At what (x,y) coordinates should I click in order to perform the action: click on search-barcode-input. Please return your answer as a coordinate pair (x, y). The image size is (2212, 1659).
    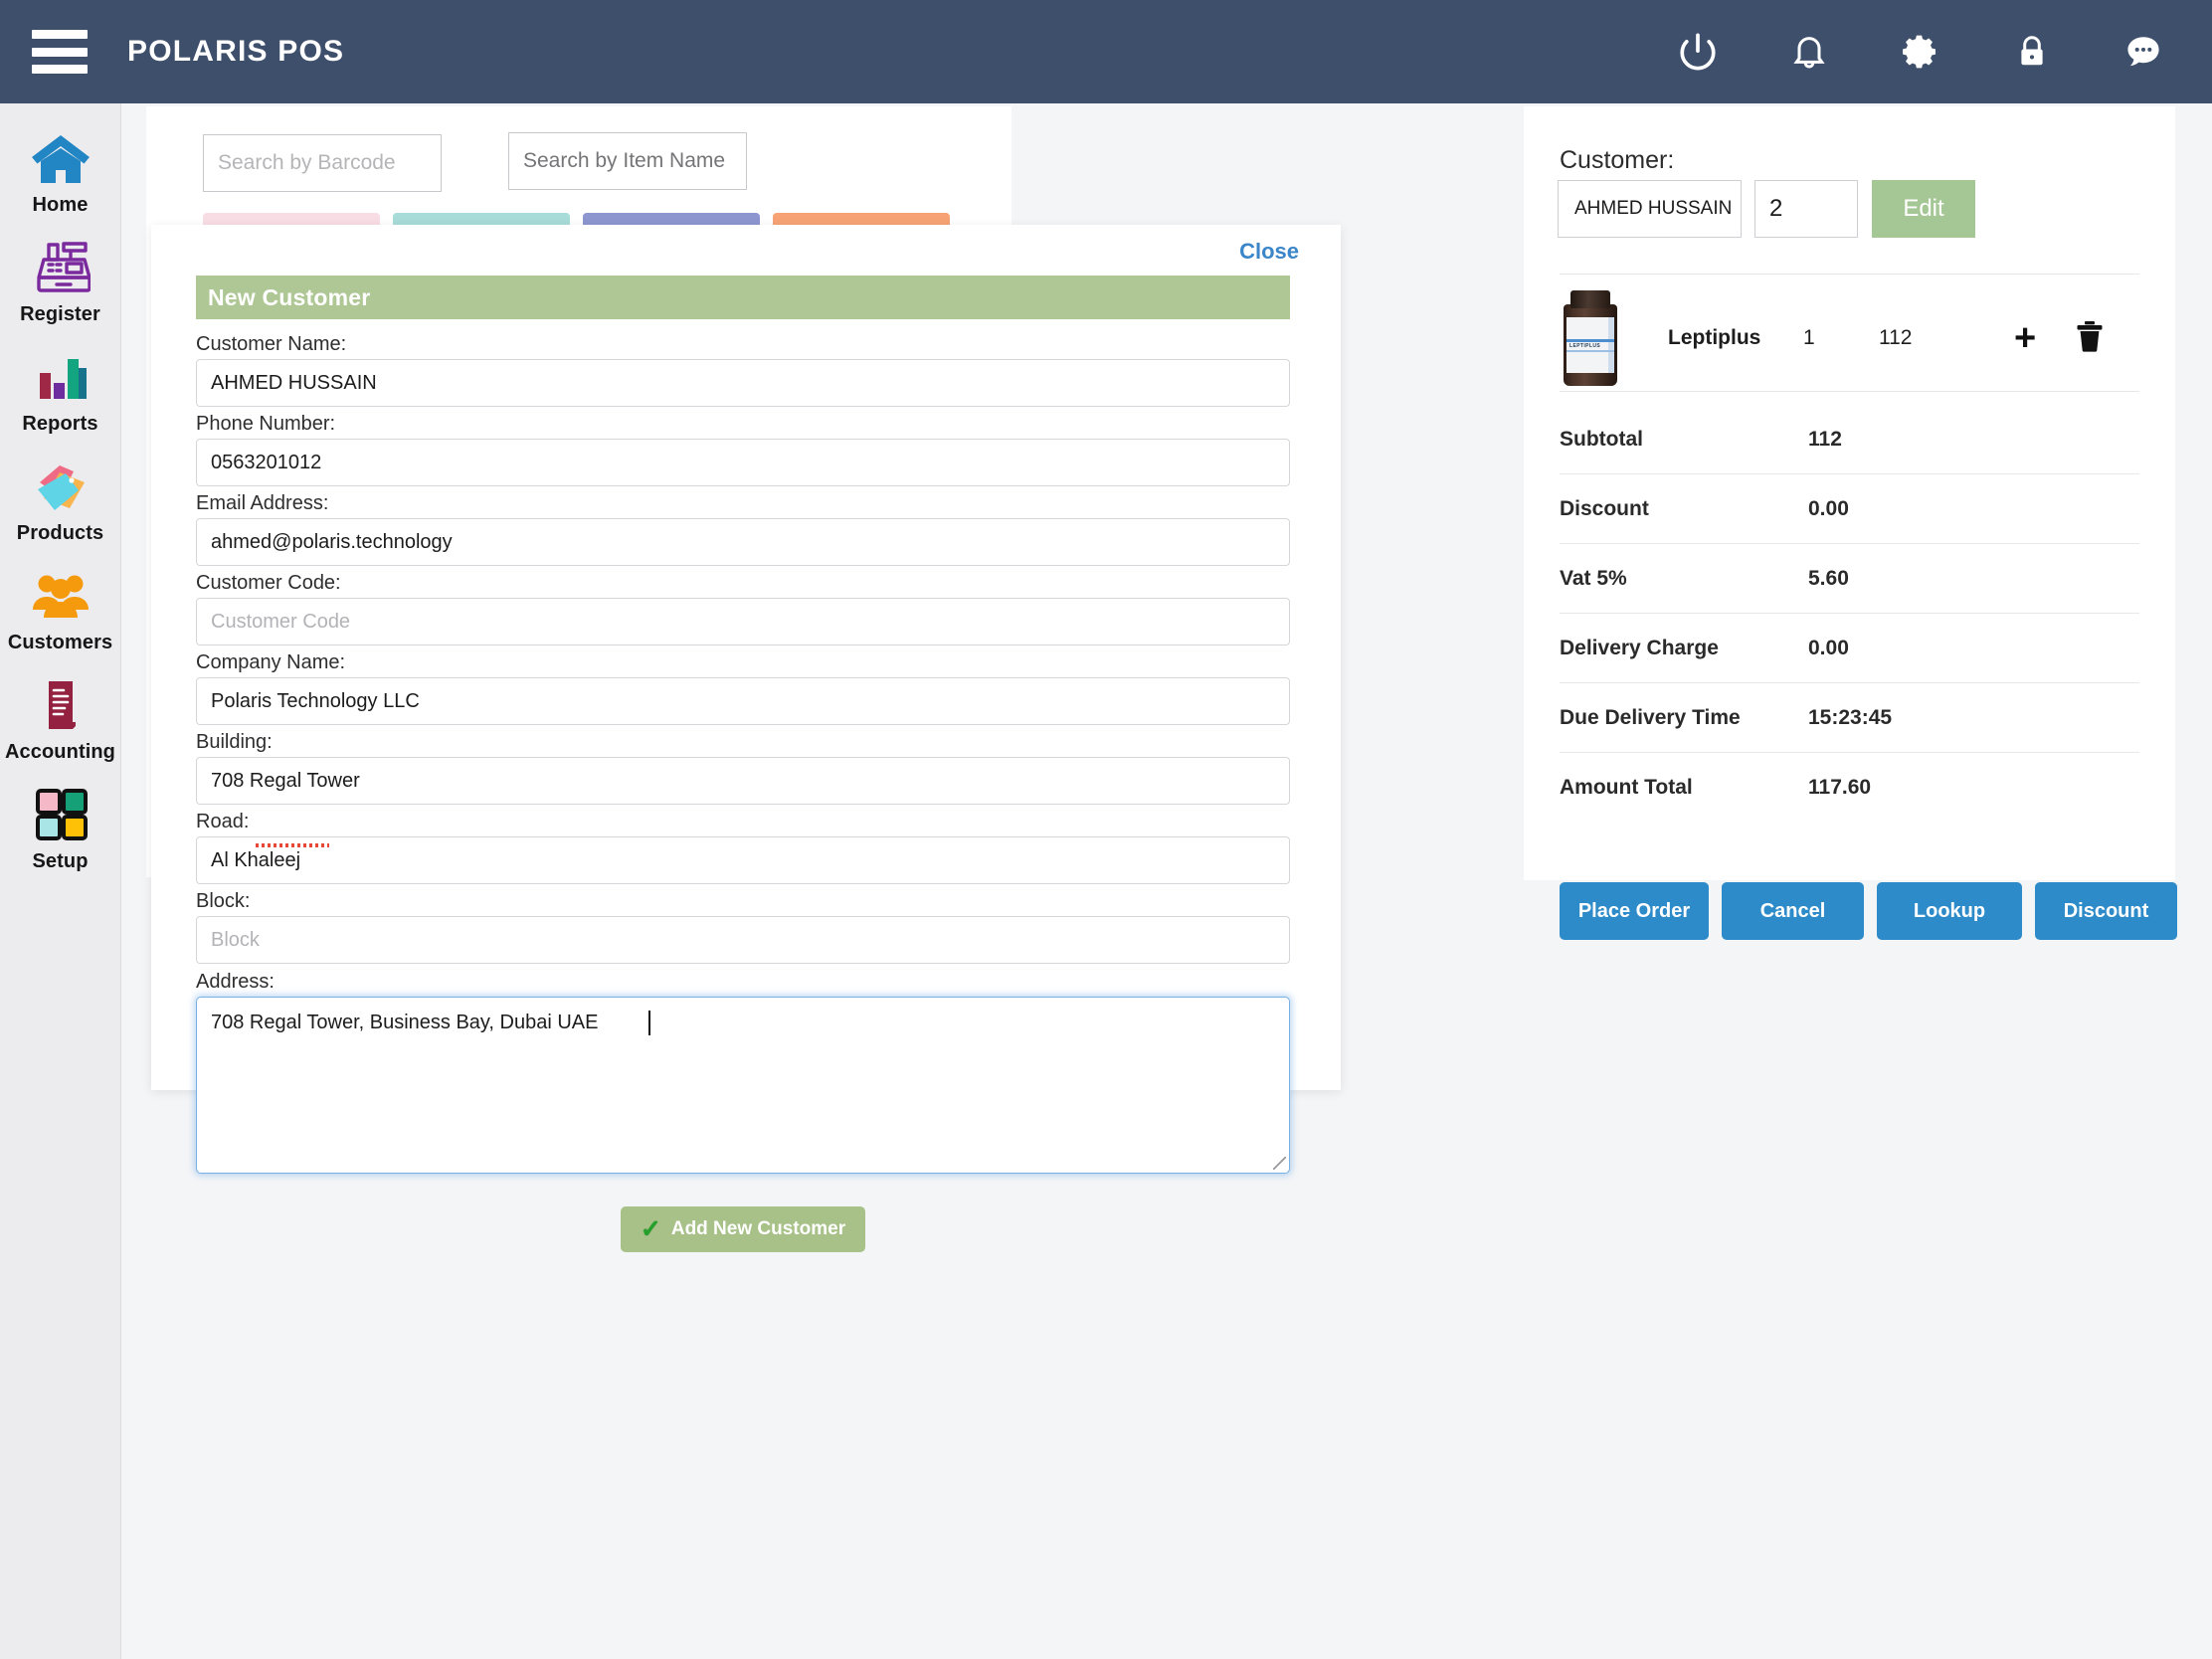
    Looking at the image, I should click on (322, 163).